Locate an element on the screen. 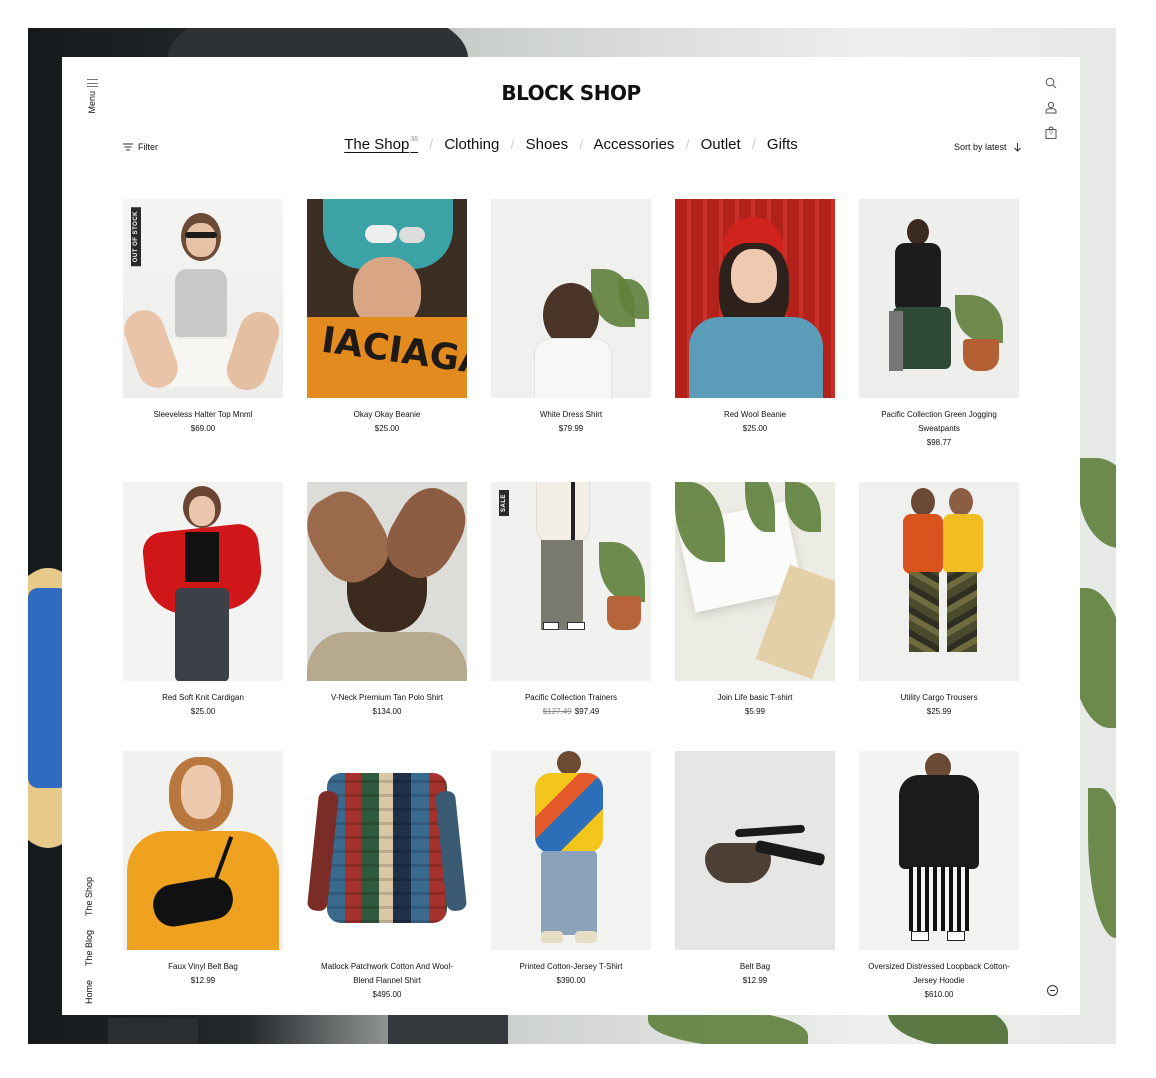 Image resolution: width=1156 pixels, height=1078 pixels. product-card: Belt Bag $12.99 is located at coordinates (755, 869).